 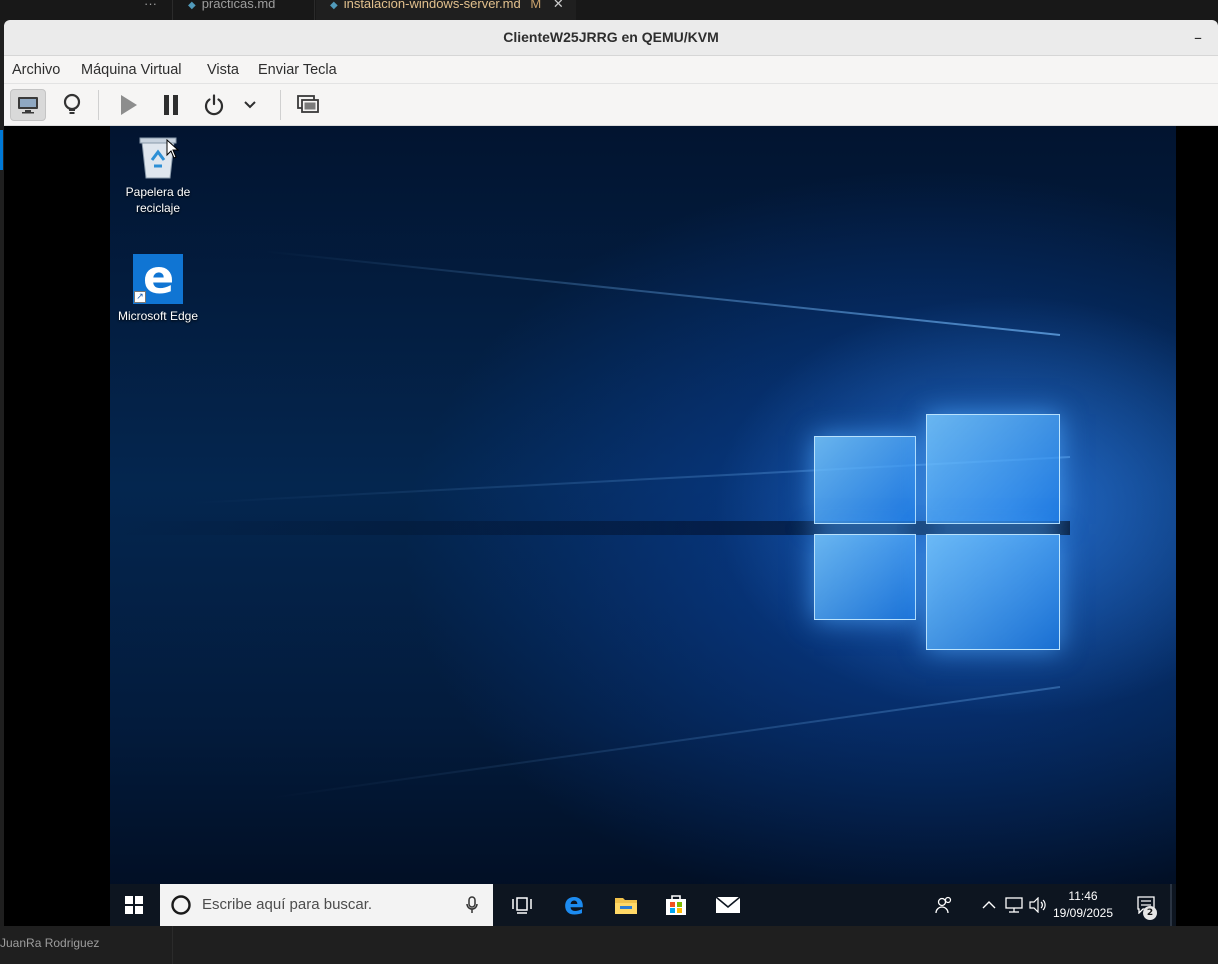 I want to click on menu-enviar-tecla: Enviar Tecla, so click(x=297, y=70).